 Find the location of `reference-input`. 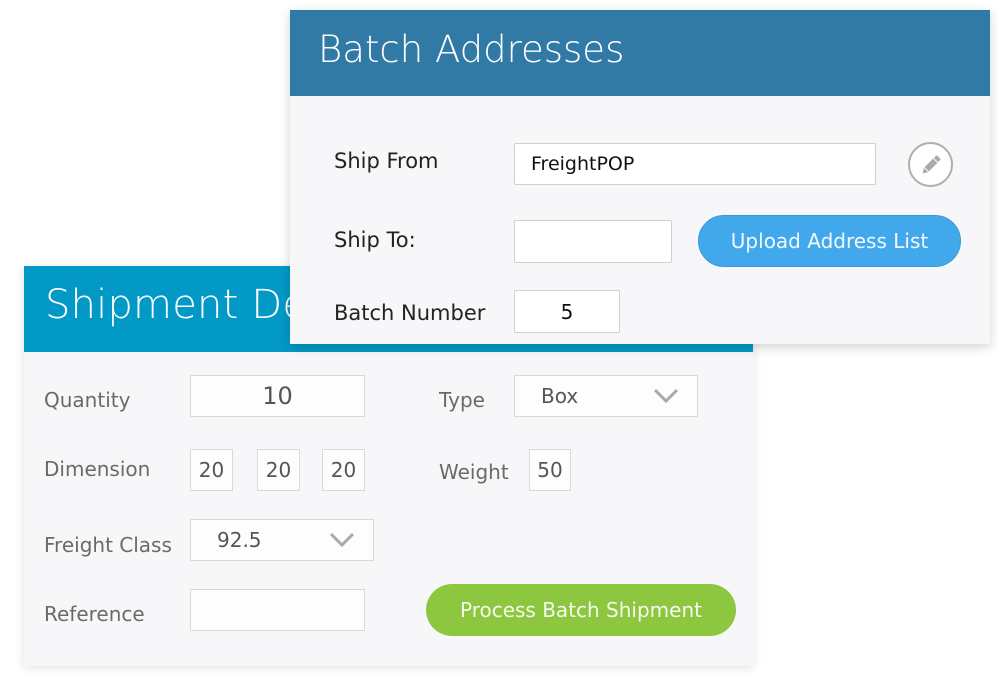

reference-input is located at coordinates (277, 610).